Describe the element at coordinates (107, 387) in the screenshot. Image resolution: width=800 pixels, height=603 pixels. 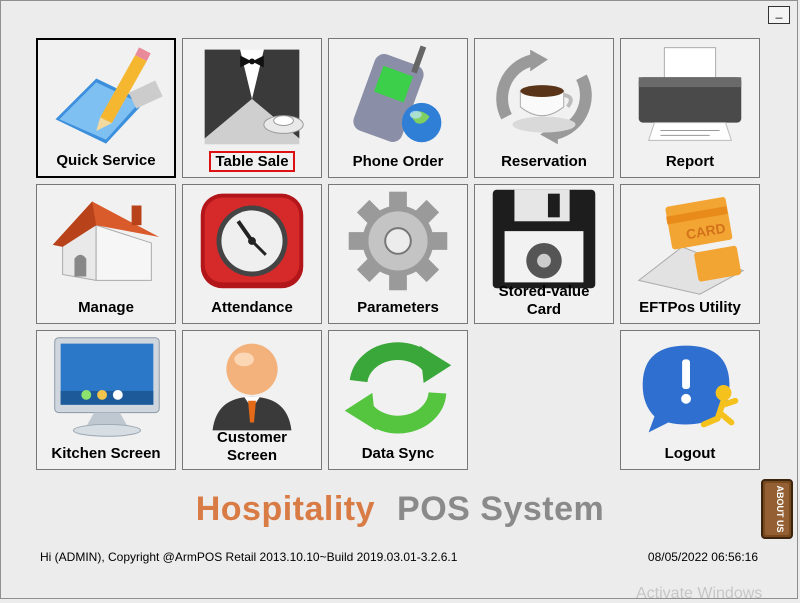
I see `monitor-icon` at that location.